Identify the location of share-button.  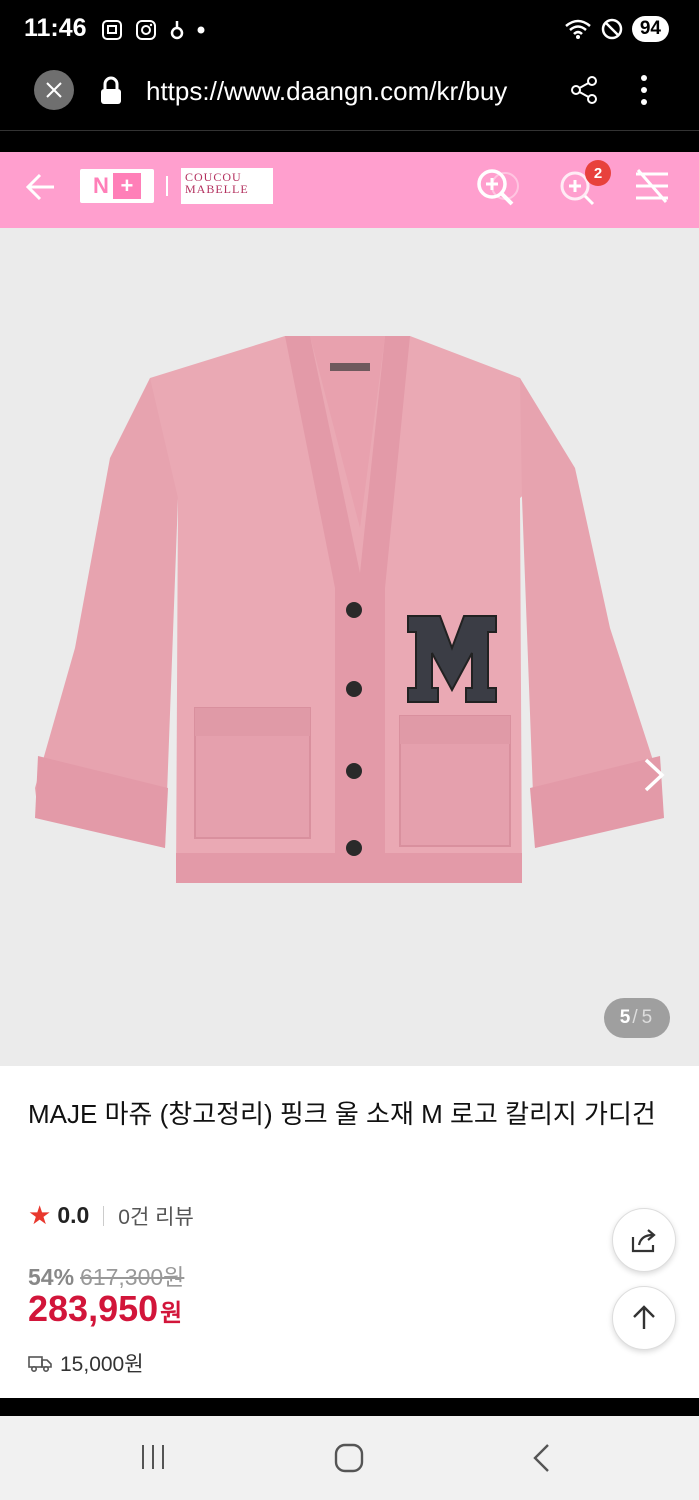
(644, 1240).